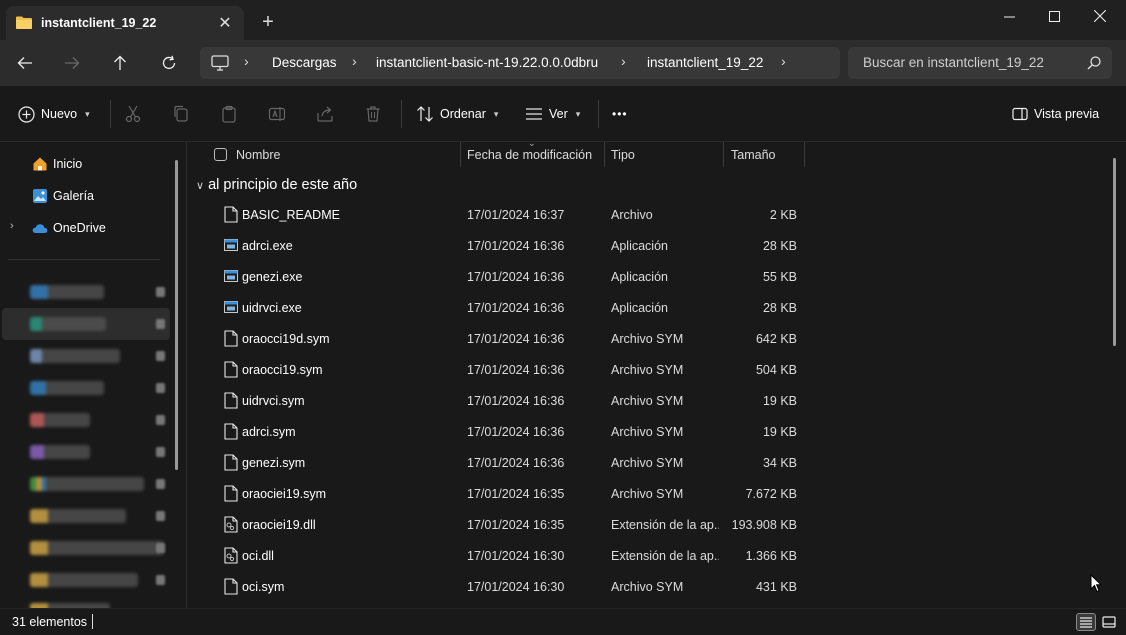  I want to click on paste-button, so click(229, 114).